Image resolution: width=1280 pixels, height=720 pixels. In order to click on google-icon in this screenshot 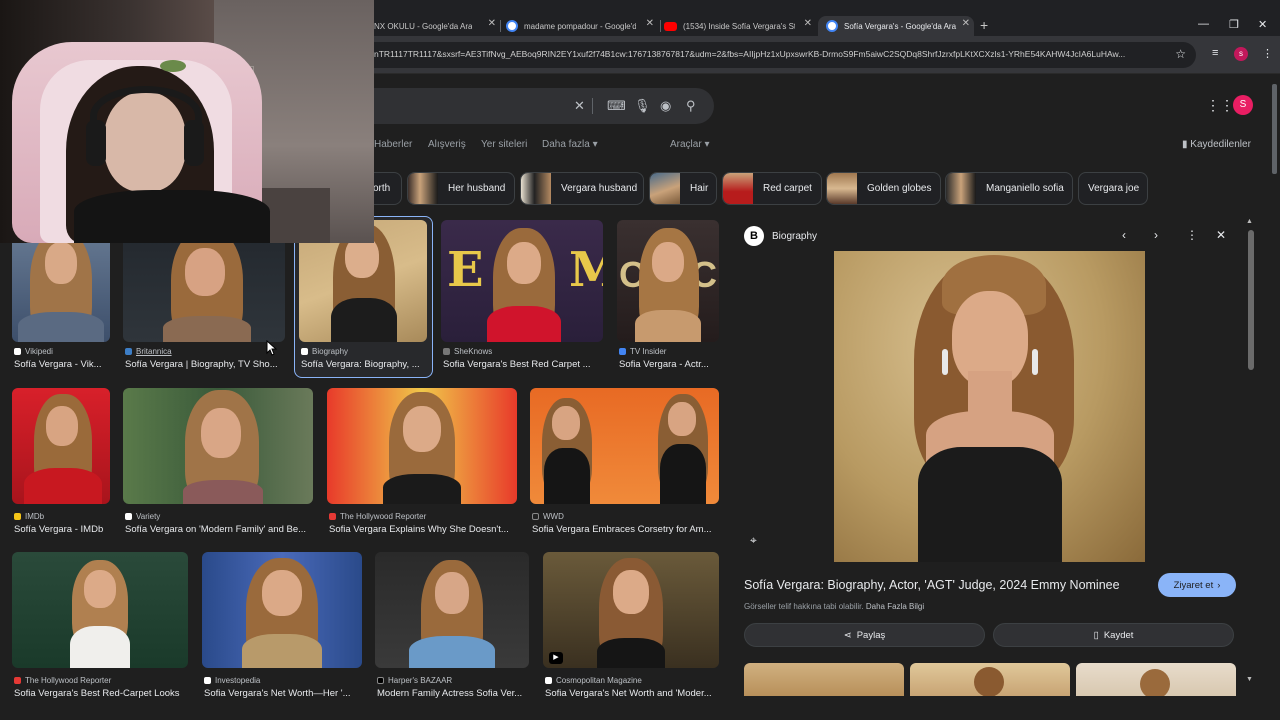, I will do `click(512, 26)`.